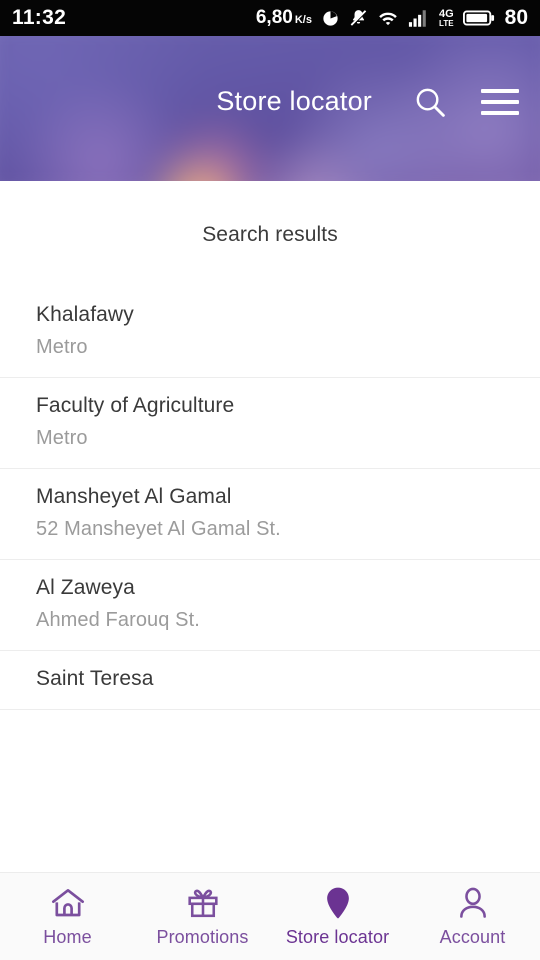 The height and width of the screenshot is (960, 540). Describe the element at coordinates (294, 101) in the screenshot. I see `page-title: Store locator` at that location.